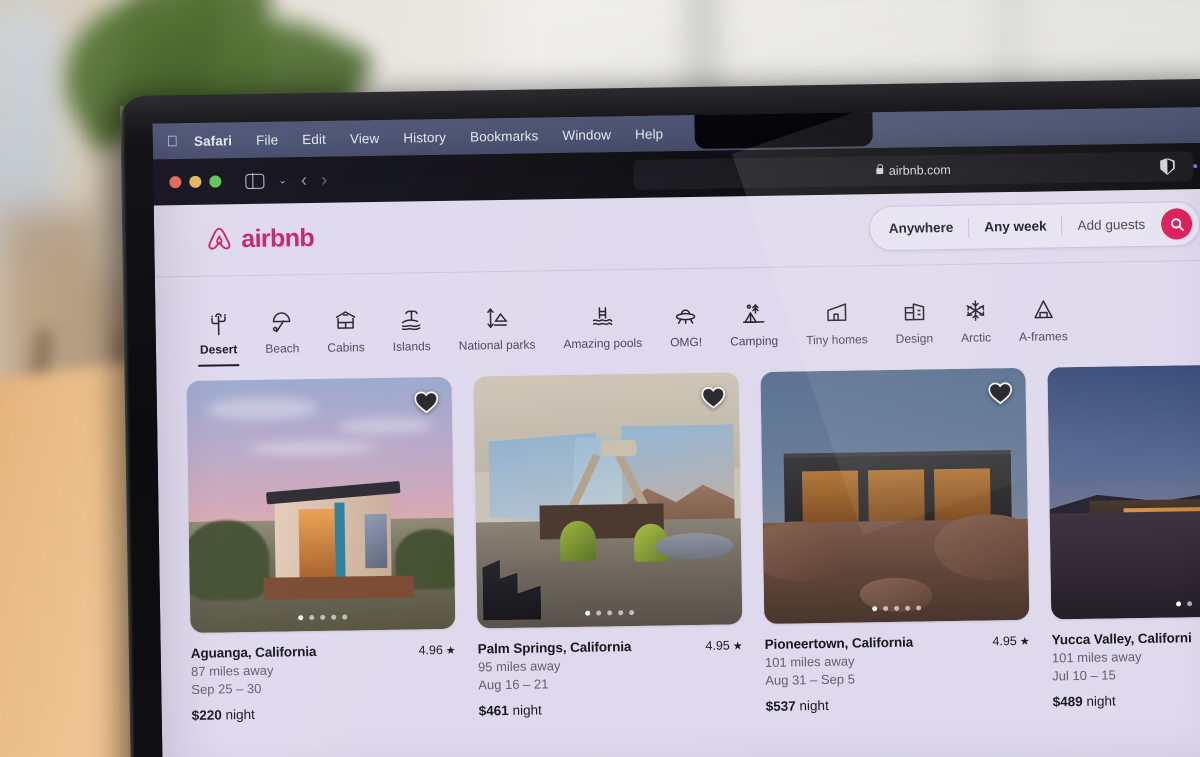 Image resolution: width=1200 pixels, height=757 pixels. I want to click on category-a-frames: A-frames, so click(1043, 326).